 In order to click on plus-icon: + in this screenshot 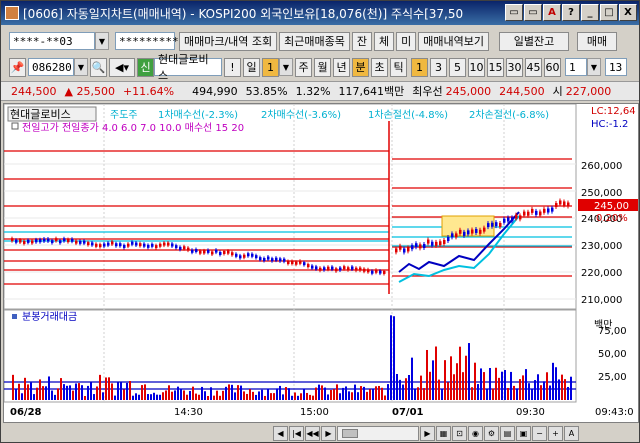, I will do `click(555, 433)`.